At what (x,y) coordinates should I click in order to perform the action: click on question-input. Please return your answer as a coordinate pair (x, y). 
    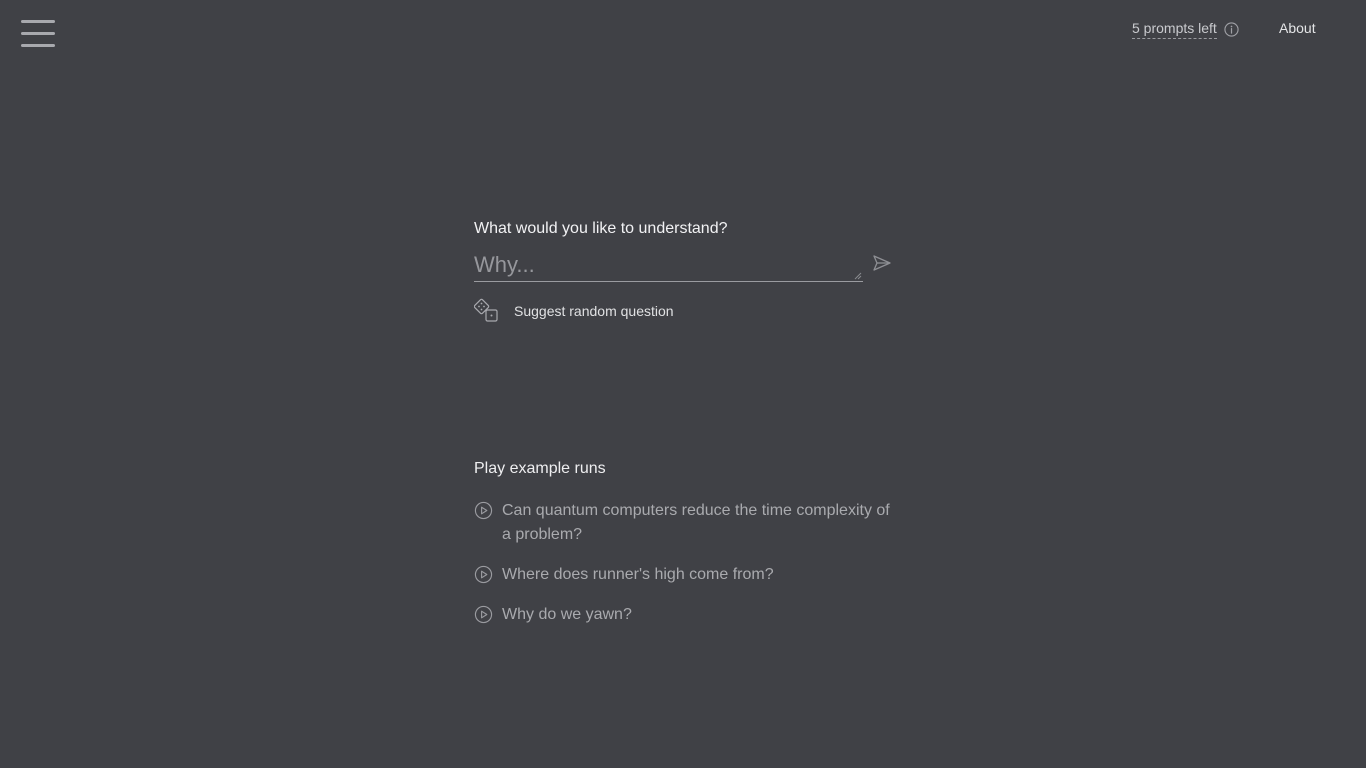
    Looking at the image, I should click on (668, 265).